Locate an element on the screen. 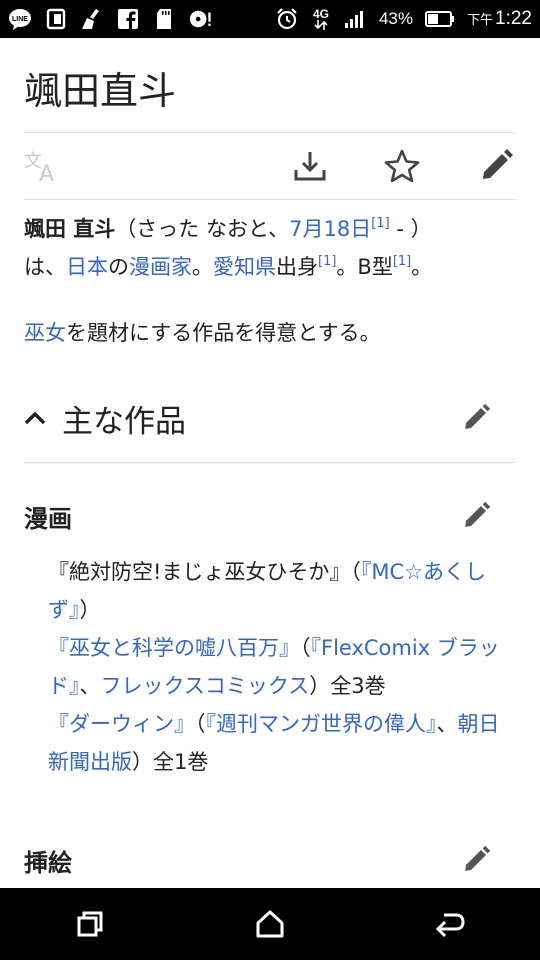 Image resolution: width=540 pixels, height=960 pixels. end-text: ） is located at coordinates (90, 610).